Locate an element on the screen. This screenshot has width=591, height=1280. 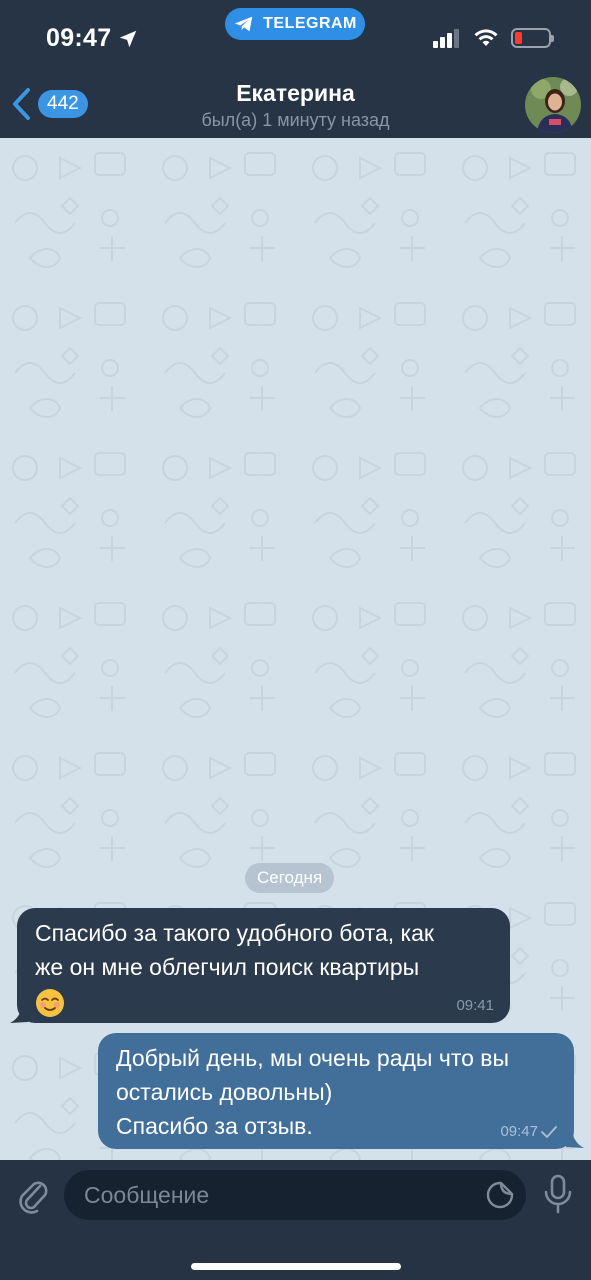
paperclip-icon is located at coordinates (33, 1194).